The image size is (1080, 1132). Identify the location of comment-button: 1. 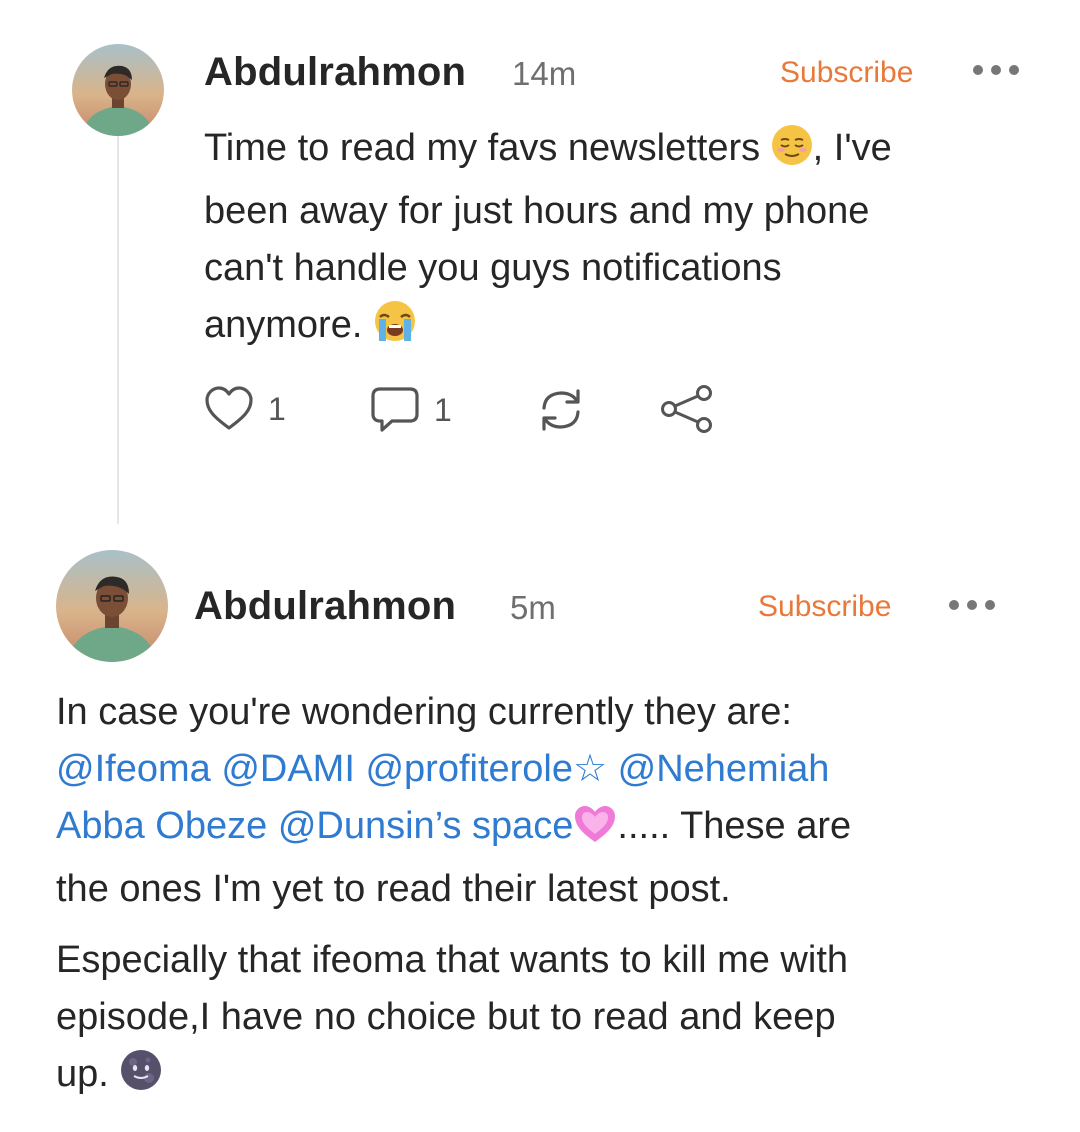
(411, 410).